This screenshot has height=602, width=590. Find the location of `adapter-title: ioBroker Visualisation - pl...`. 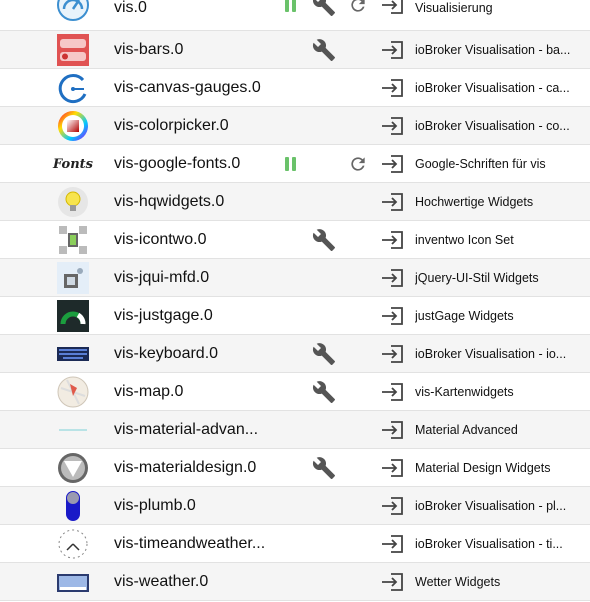

adapter-title: ioBroker Visualisation - pl... is located at coordinates (491, 506).